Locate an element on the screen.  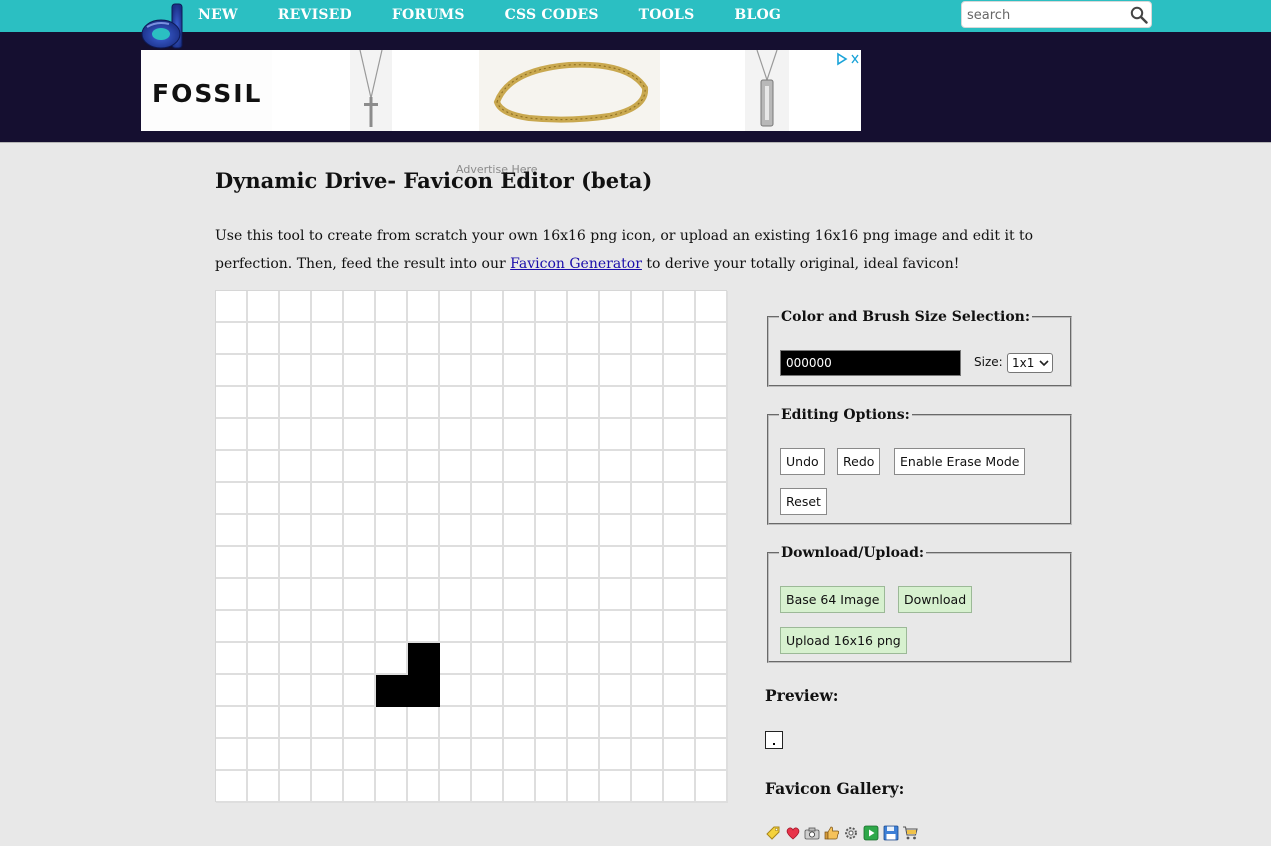
reset-button: Reset is located at coordinates (803, 501).